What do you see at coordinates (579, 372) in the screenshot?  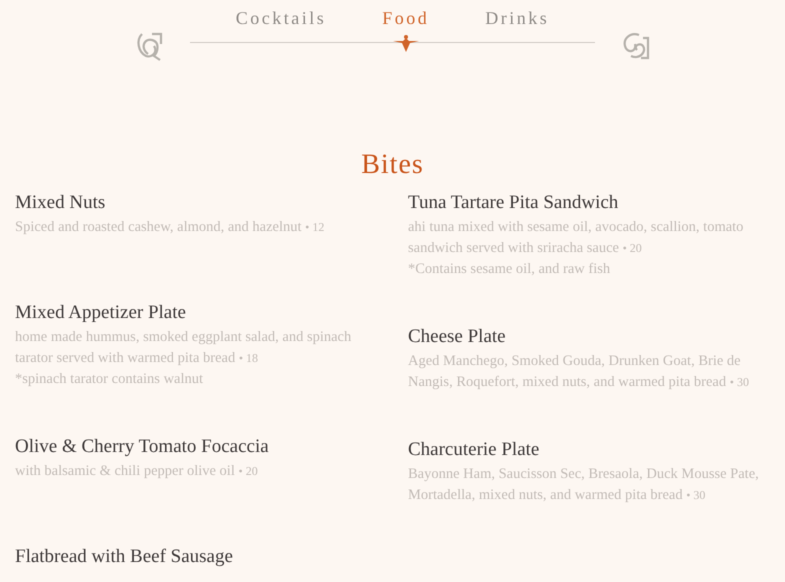 I see `dish-description: Aged Manchego, Smoked Gouda, Drunken Goat, Brie de Nangis, Roquefort, mixed nuts, and warmed pita bread • 30` at bounding box center [579, 372].